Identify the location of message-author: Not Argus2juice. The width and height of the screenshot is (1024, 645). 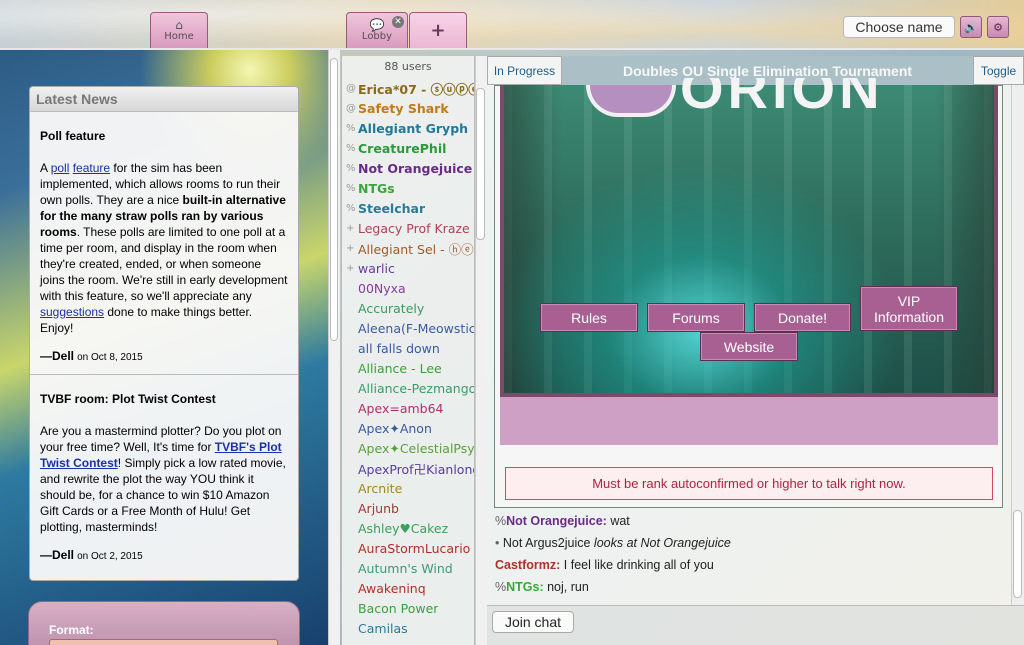
(547, 543).